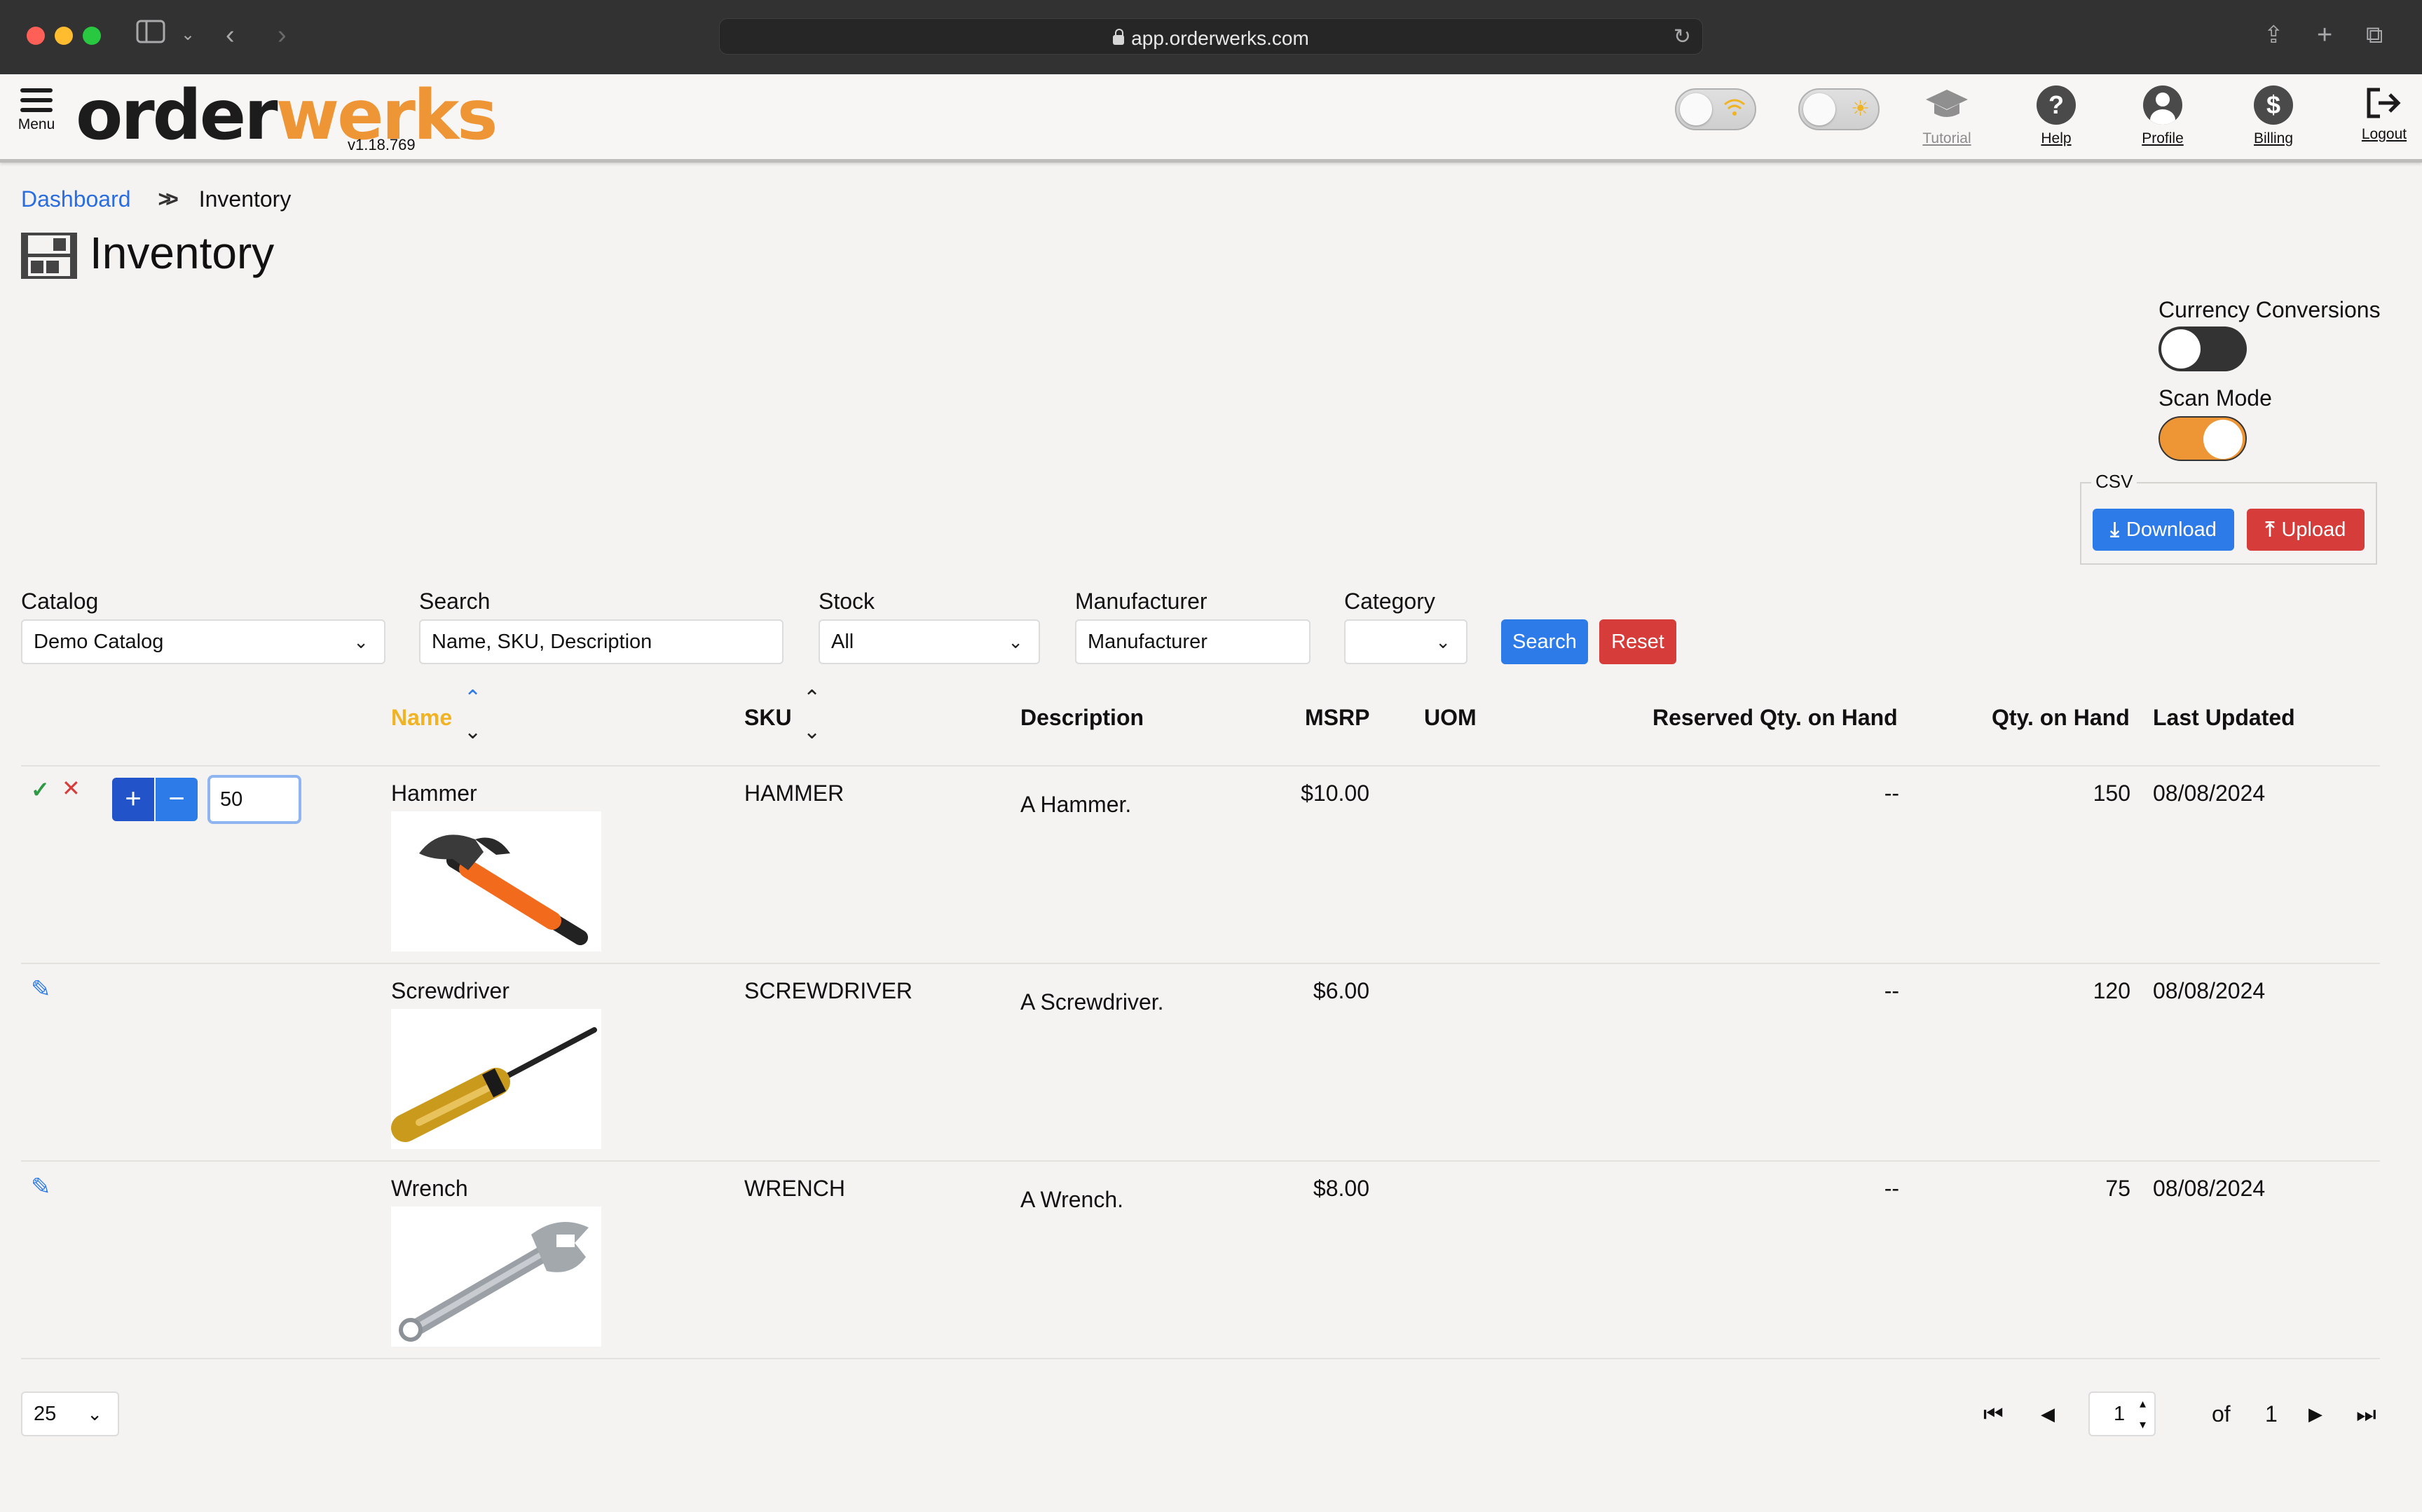 The image size is (2422, 1512). I want to click on stock-label: Stock, so click(847, 601).